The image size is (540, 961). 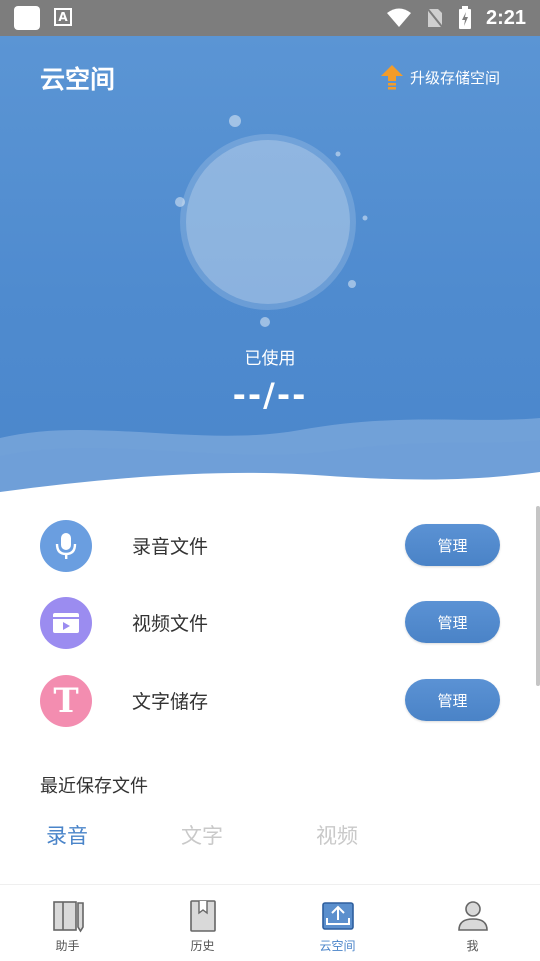 What do you see at coordinates (472, 946) in the screenshot?
I see `nav-me-label: 我` at bounding box center [472, 946].